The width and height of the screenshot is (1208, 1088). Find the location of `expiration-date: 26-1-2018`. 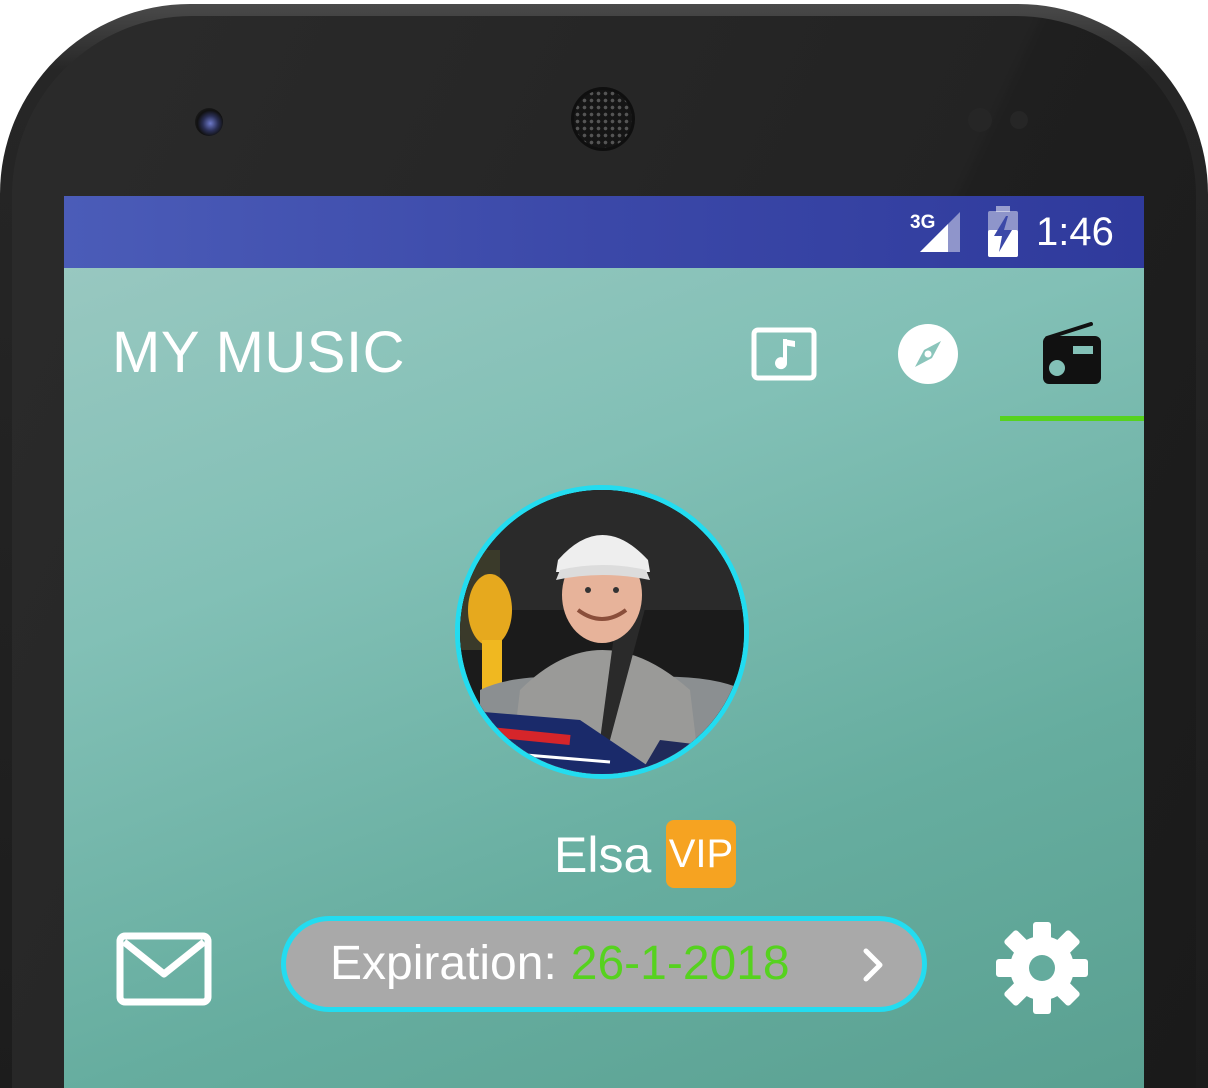

expiration-date: 26-1-2018 is located at coordinates (680, 963).